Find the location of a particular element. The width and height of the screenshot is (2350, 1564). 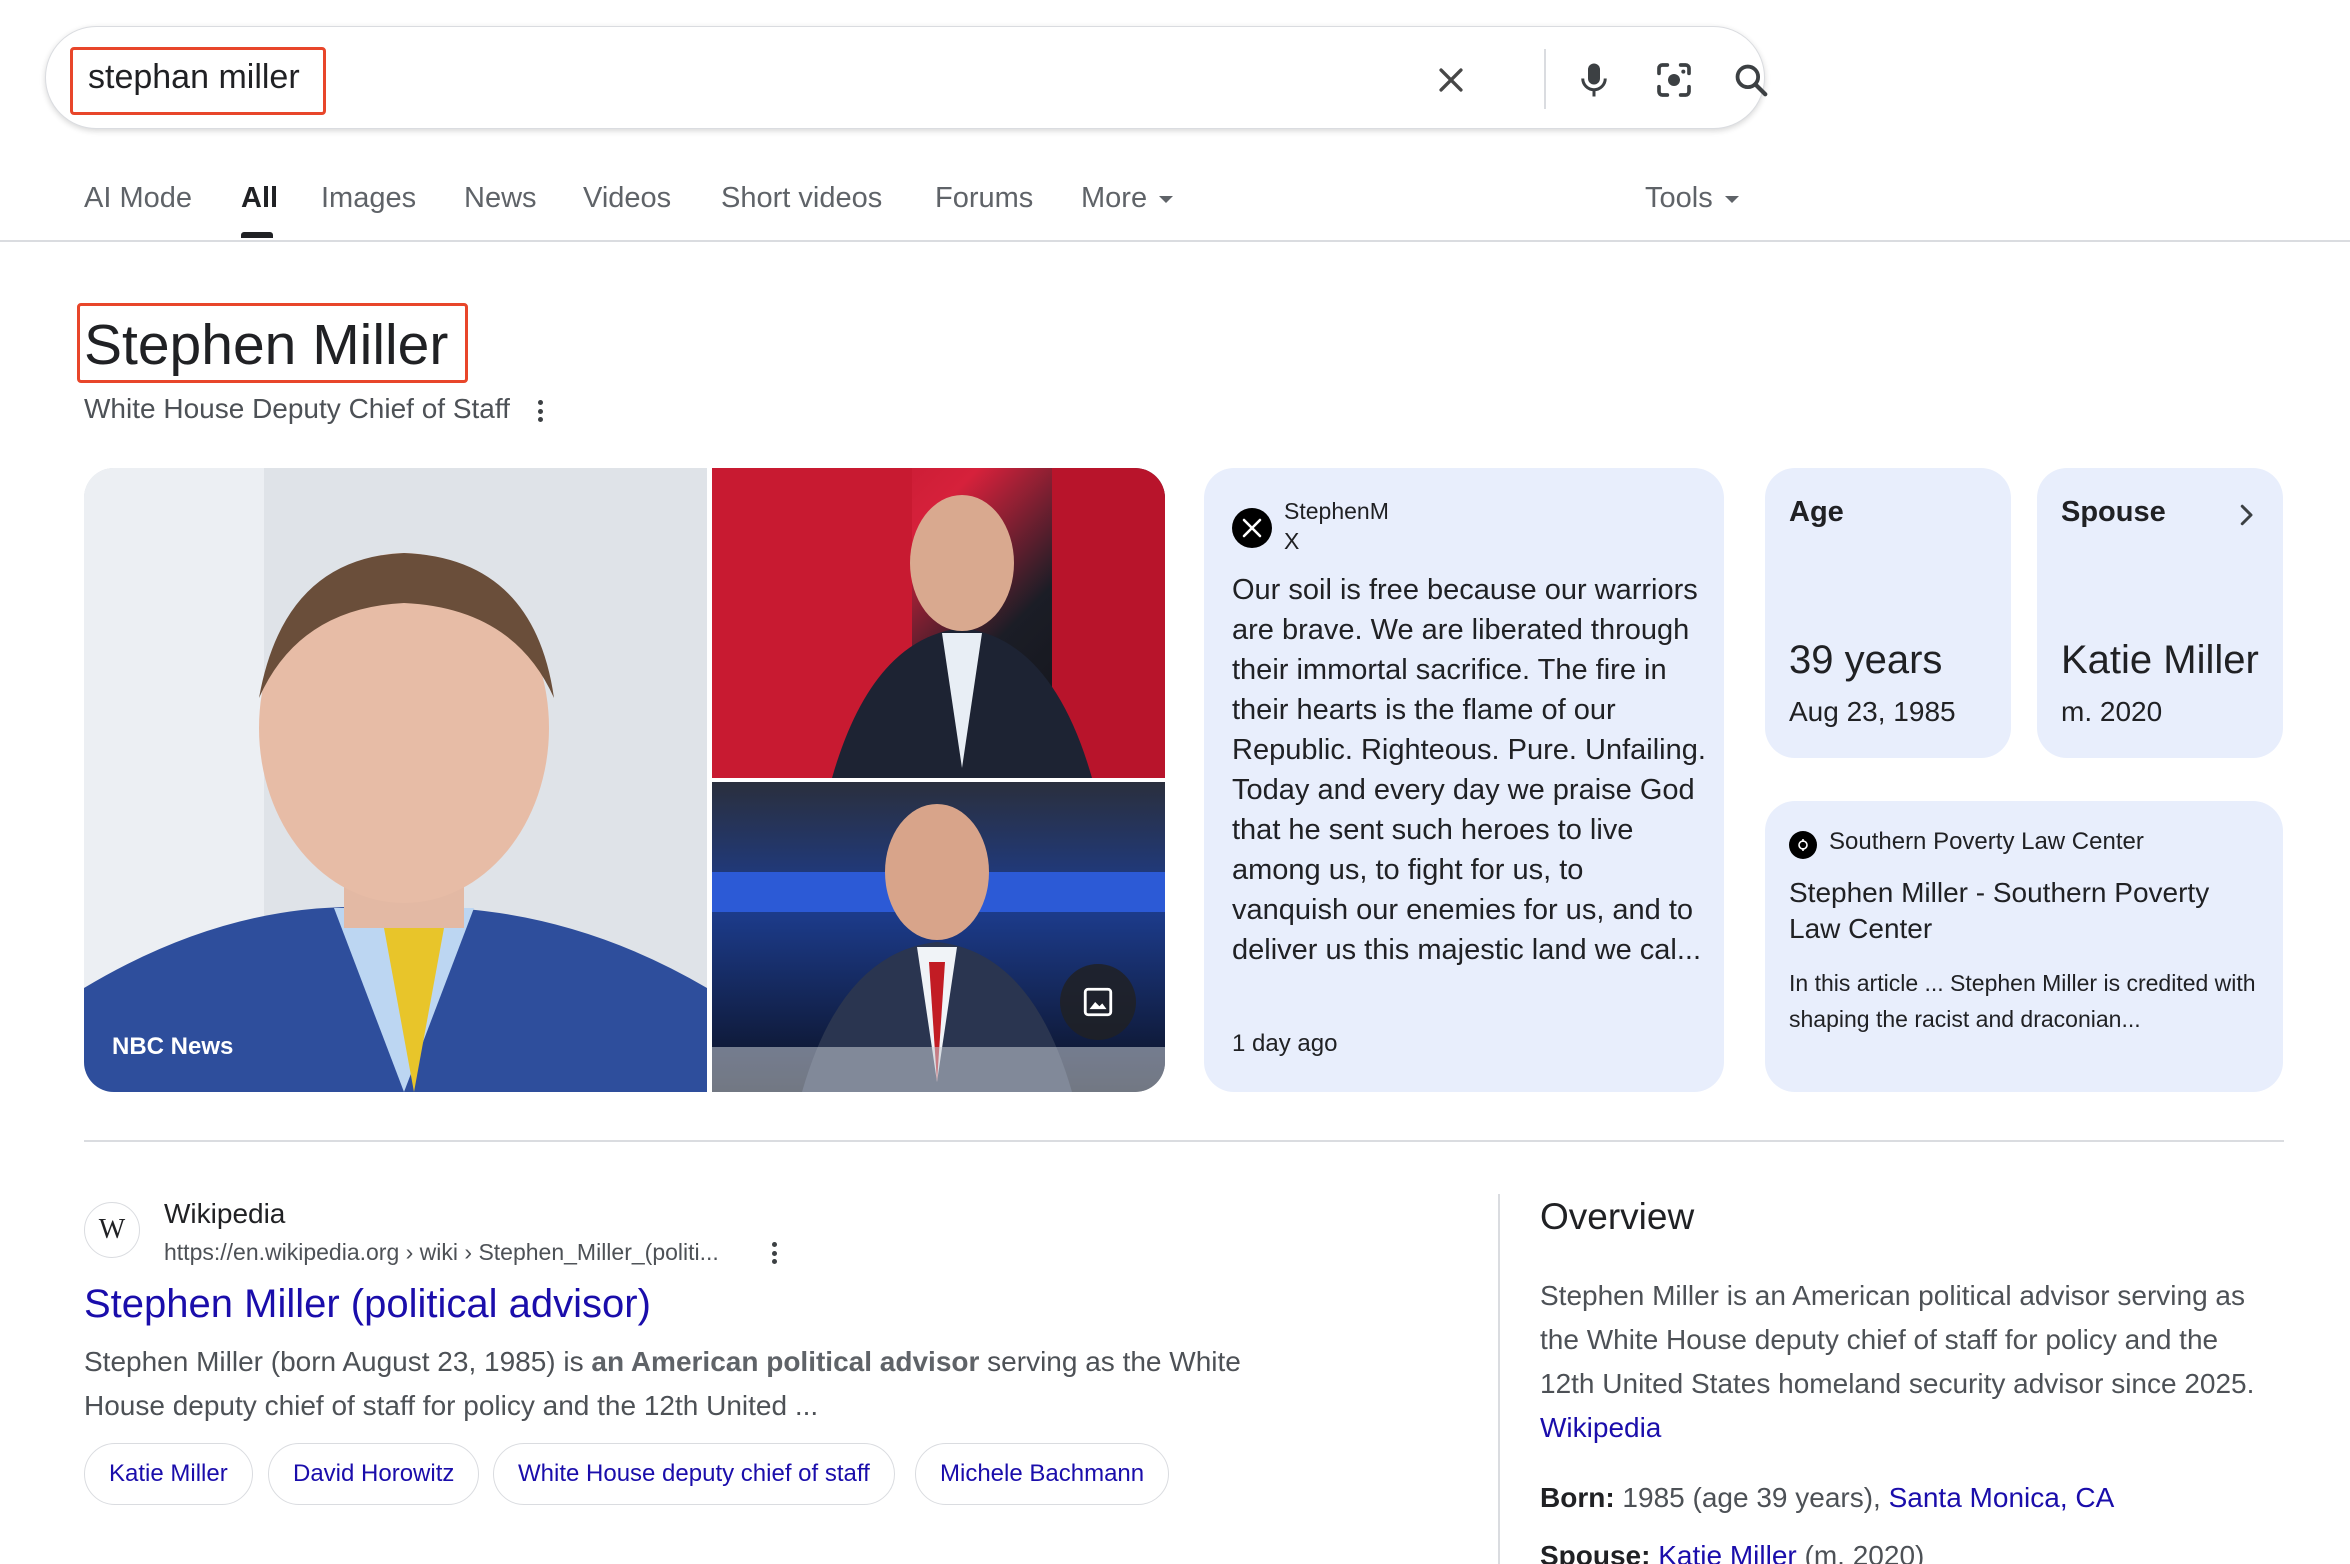

lens-camera-icon is located at coordinates (1674, 80).